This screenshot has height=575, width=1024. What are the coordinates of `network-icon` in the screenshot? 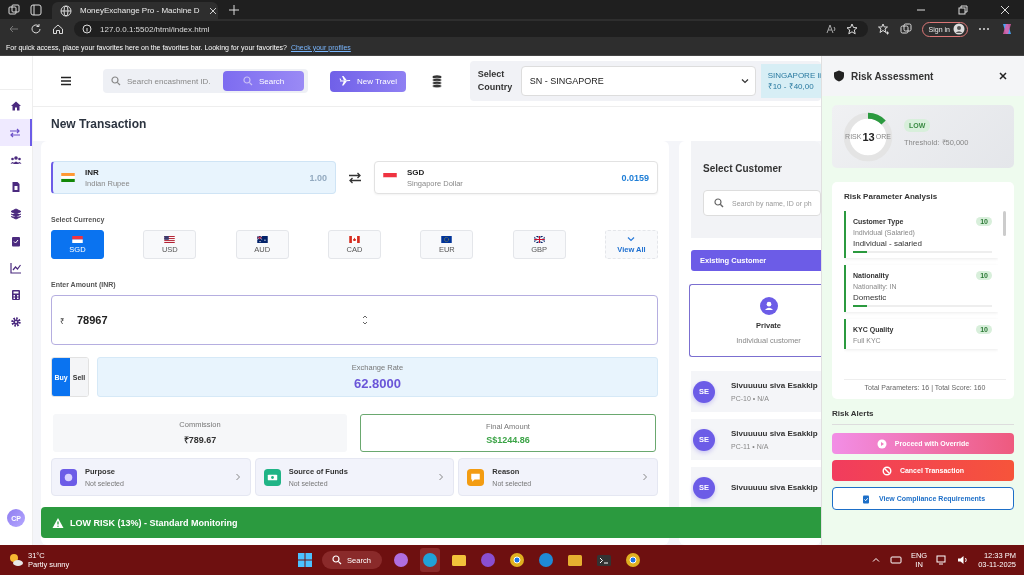 It's located at (942, 560).